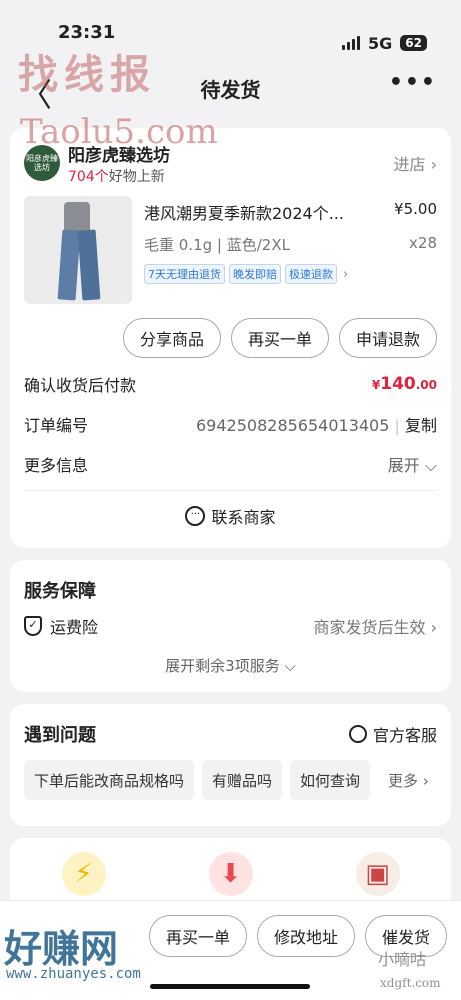  Describe the element at coordinates (398, 384) in the screenshot. I see `payment-int: 140` at that location.